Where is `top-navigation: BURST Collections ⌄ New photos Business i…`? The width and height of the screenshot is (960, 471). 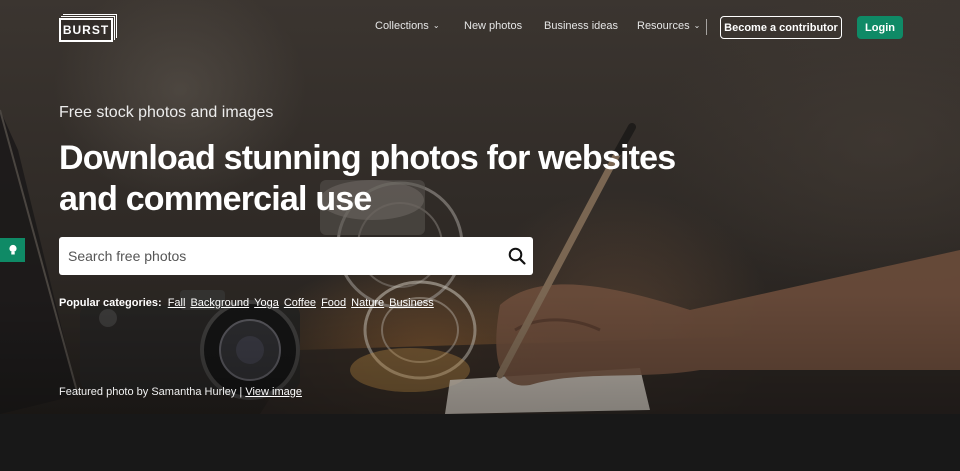 top-navigation: BURST Collections ⌄ New photos Business i… is located at coordinates (480, 27).